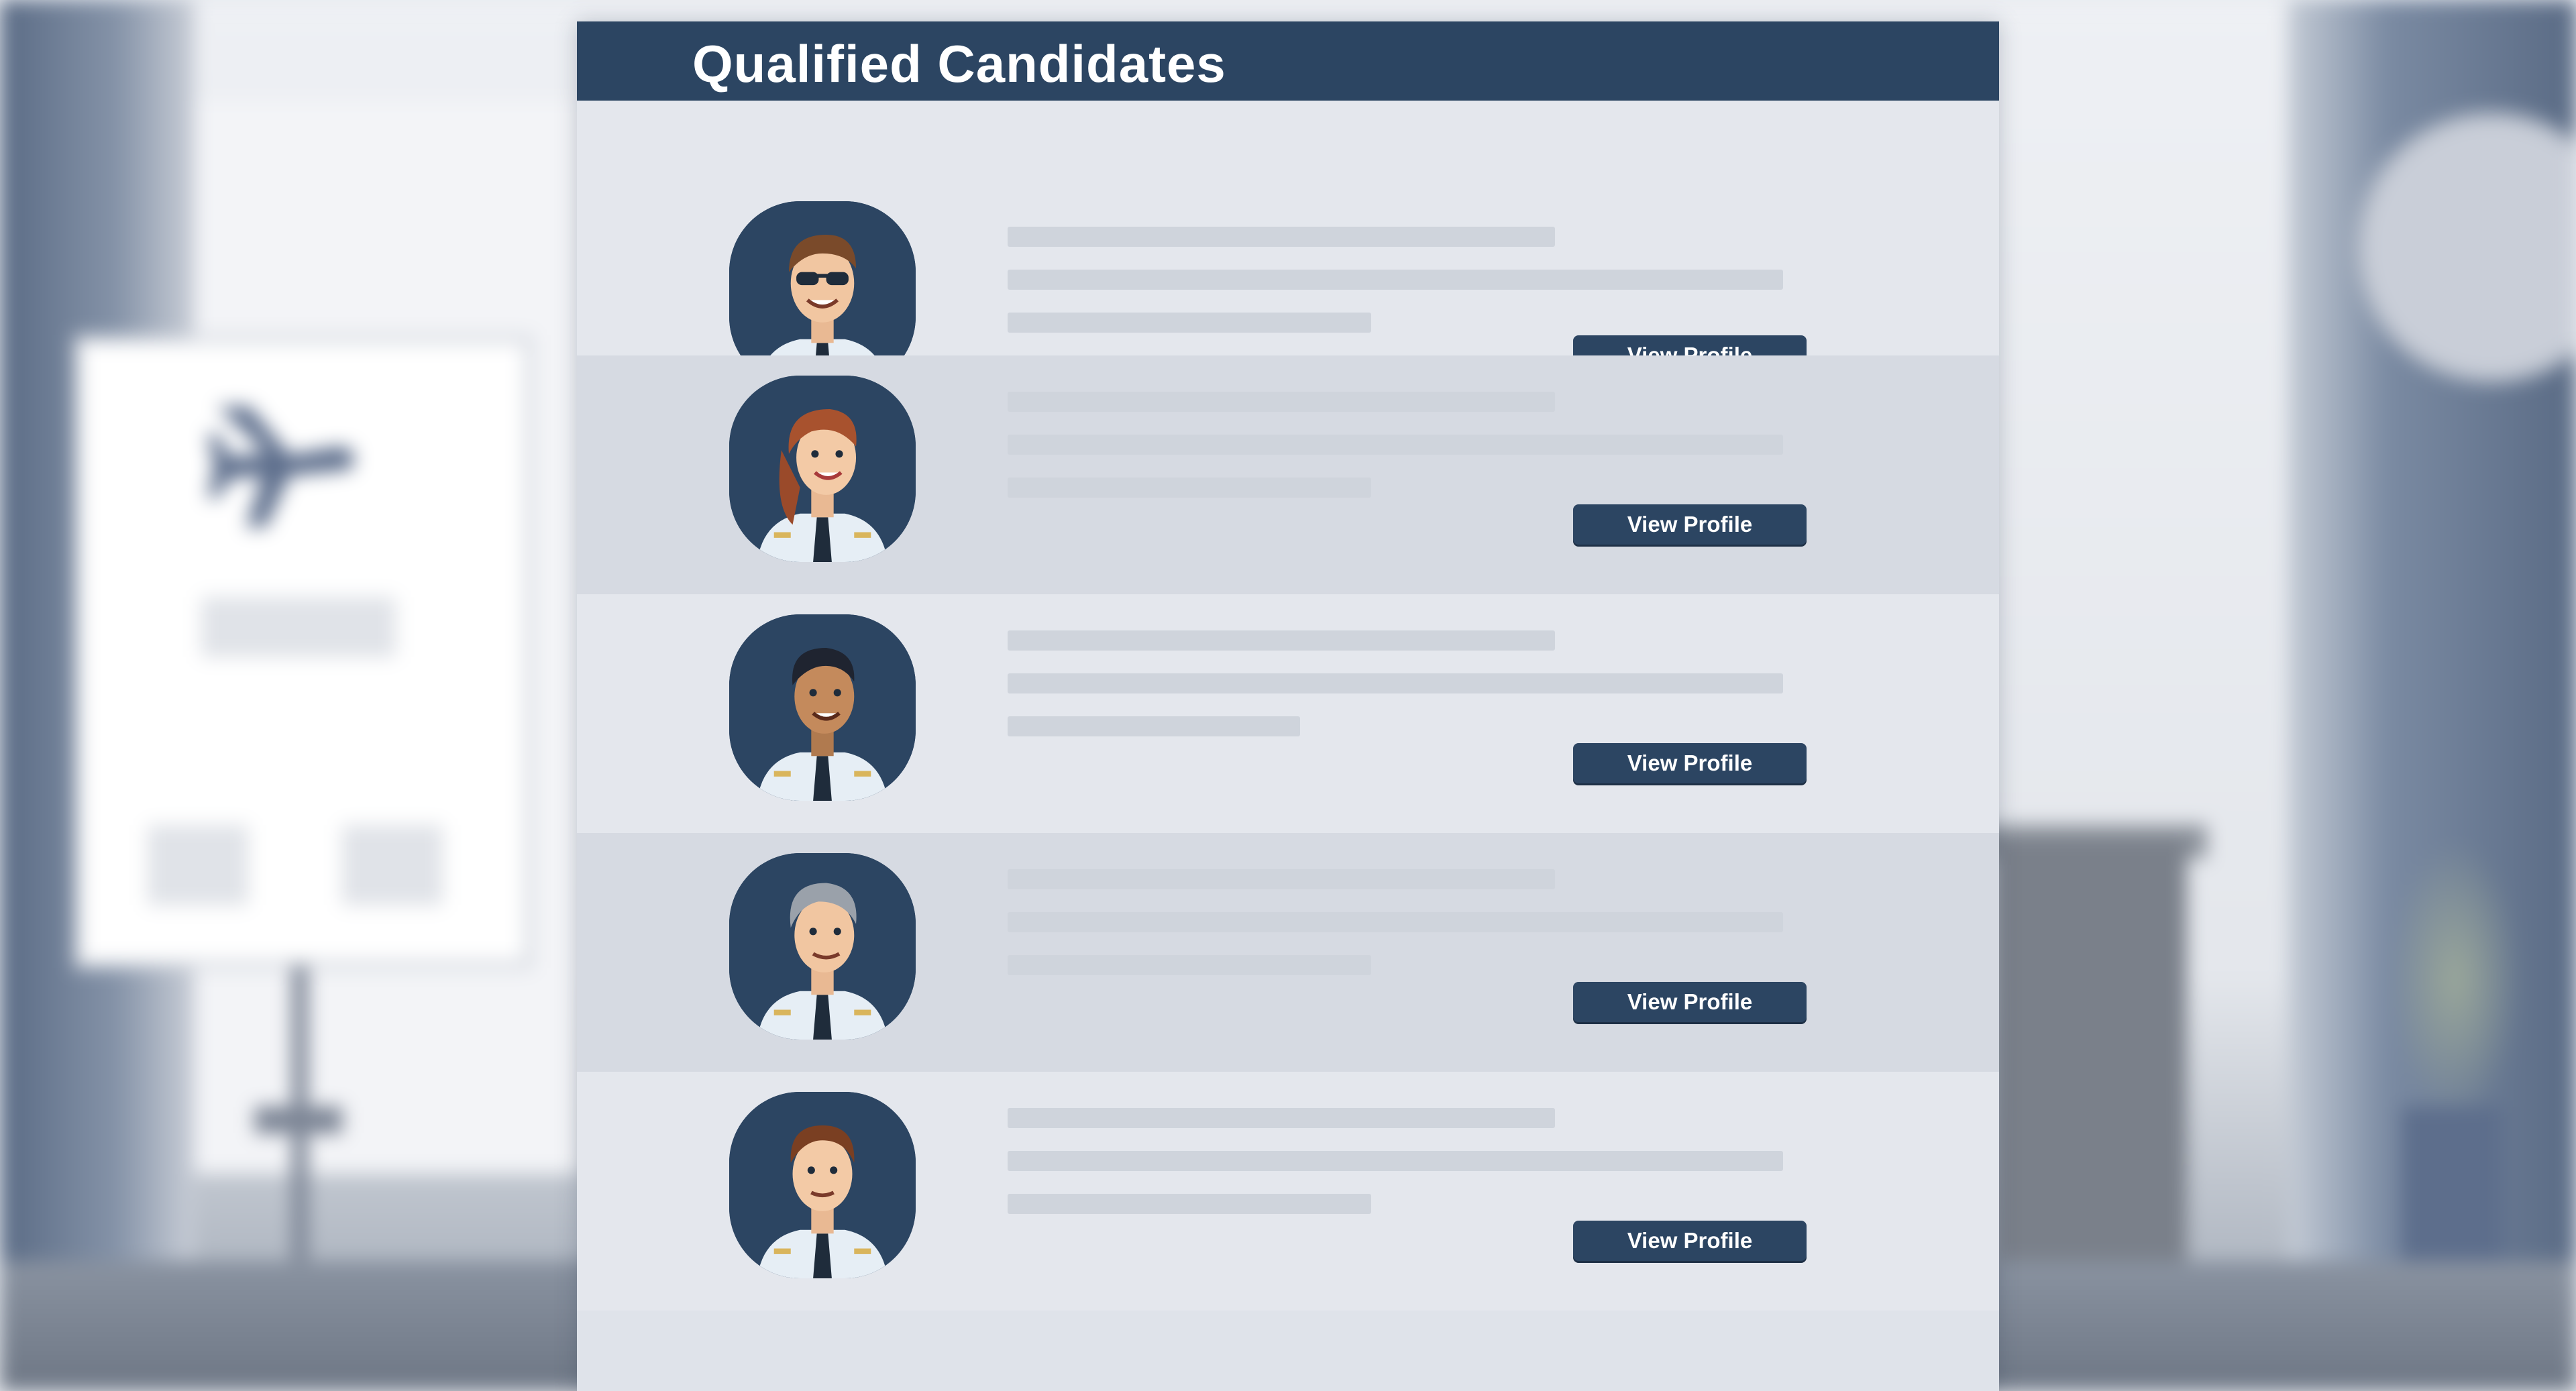 The width and height of the screenshot is (2576, 1391). I want to click on lectern, so click(2089, 1066).